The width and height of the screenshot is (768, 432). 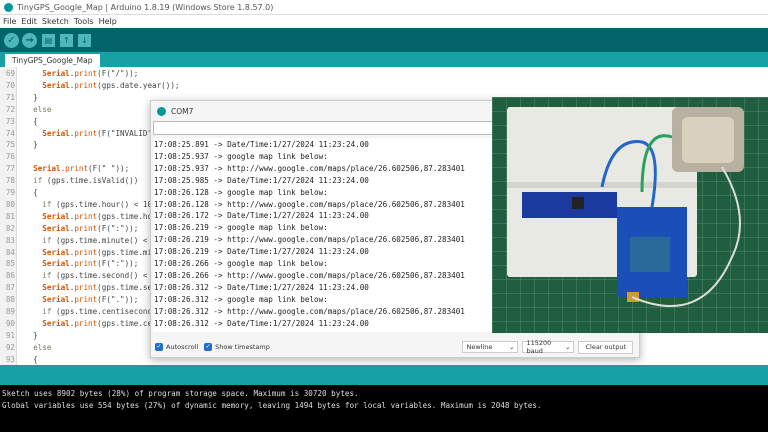 I want to click on code-text: Serial.print(F("/"));, so click(x=90, y=73).